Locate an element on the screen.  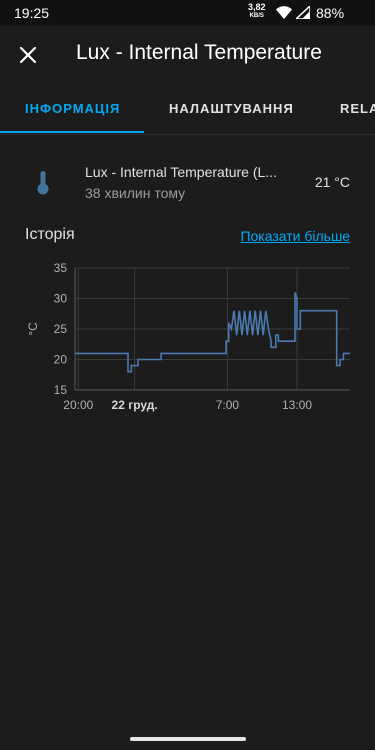
network-speed-unit: KB/S is located at coordinates (256, 16).